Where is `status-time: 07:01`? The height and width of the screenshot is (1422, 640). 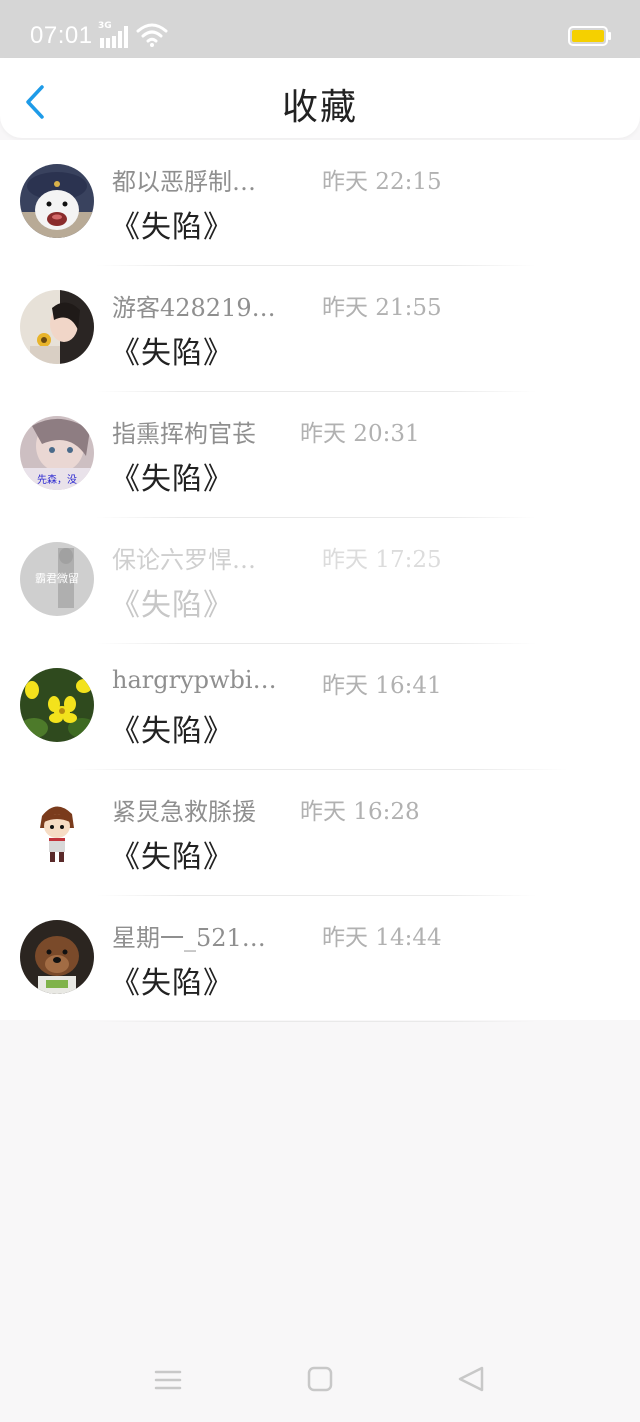
status-time: 07:01 is located at coordinates (61, 35).